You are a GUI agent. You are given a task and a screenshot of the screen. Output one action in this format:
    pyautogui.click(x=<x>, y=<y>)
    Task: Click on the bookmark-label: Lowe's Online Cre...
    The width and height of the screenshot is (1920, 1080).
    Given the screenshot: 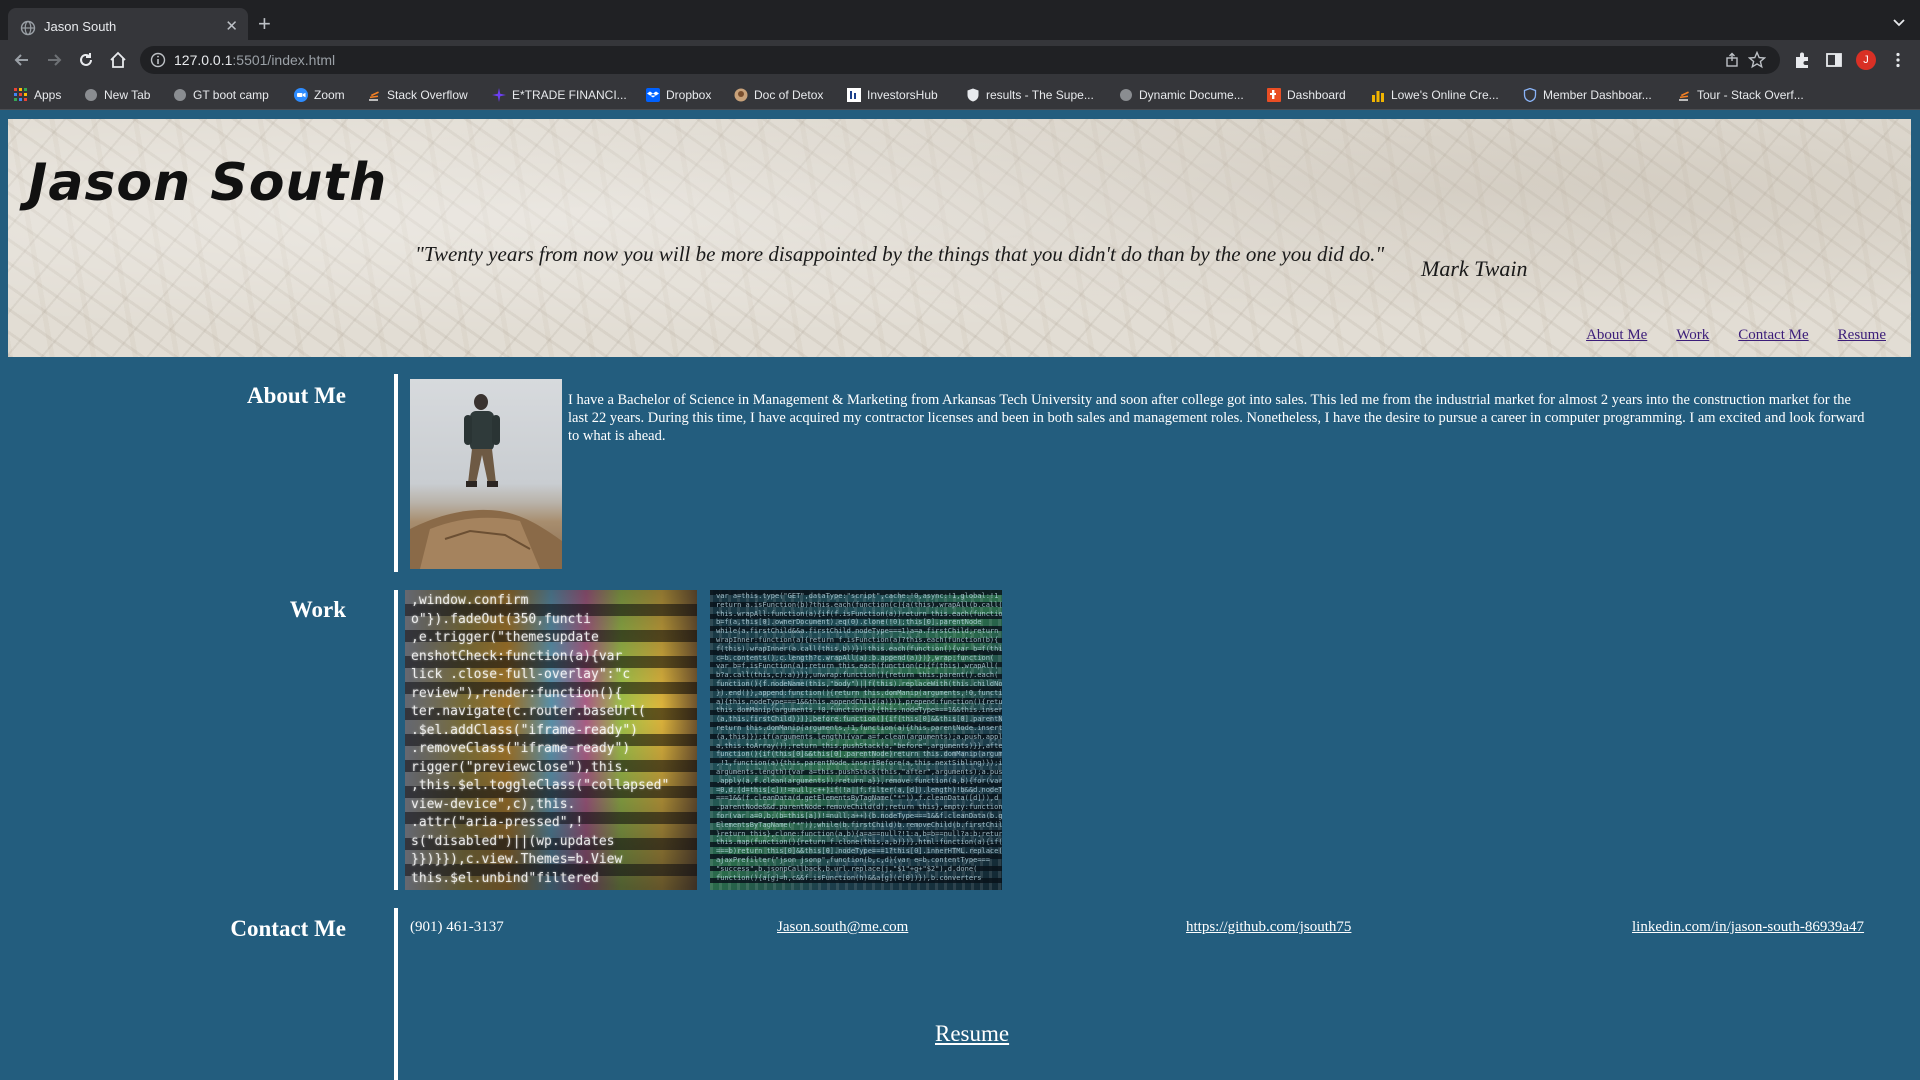 What is the action you would take?
    pyautogui.click(x=1445, y=95)
    